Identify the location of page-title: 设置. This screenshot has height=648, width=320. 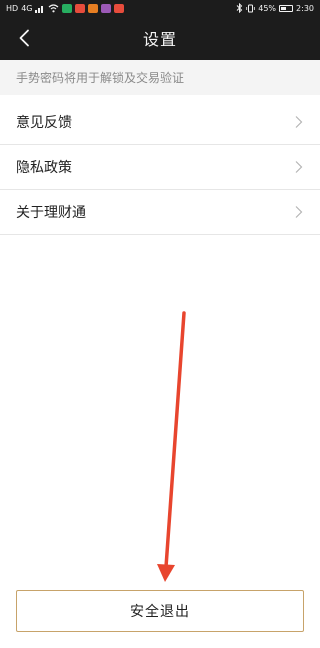
(159, 39).